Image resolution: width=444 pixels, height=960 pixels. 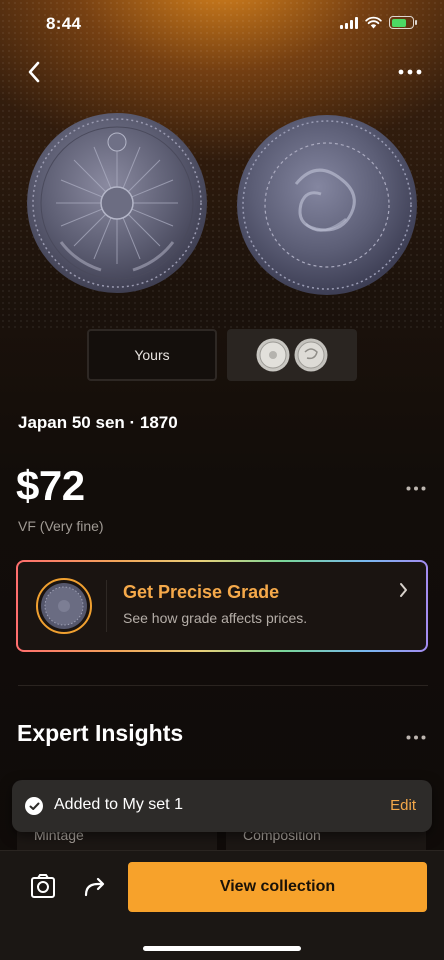 I want to click on reference-coin-reverse-thumbnail, so click(x=311, y=355).